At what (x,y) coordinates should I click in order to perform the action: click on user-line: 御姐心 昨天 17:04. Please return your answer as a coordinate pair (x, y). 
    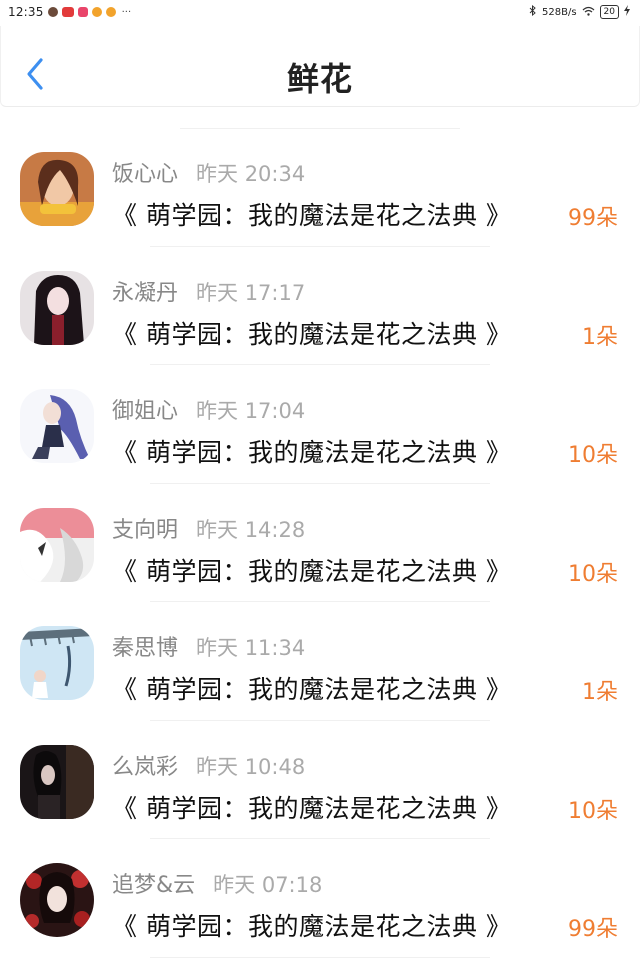
    Looking at the image, I should click on (208, 409).